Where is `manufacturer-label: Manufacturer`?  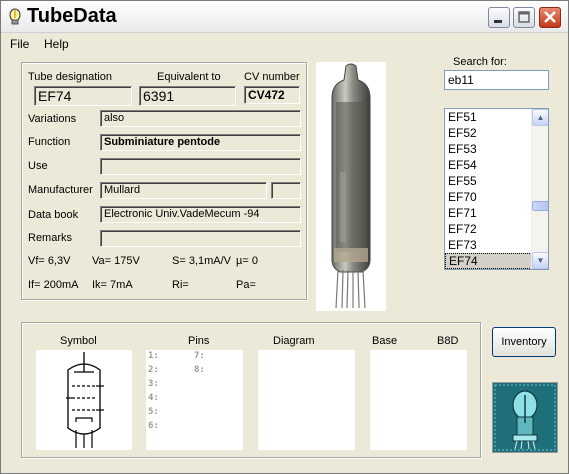 manufacturer-label: Manufacturer is located at coordinates (60, 190).